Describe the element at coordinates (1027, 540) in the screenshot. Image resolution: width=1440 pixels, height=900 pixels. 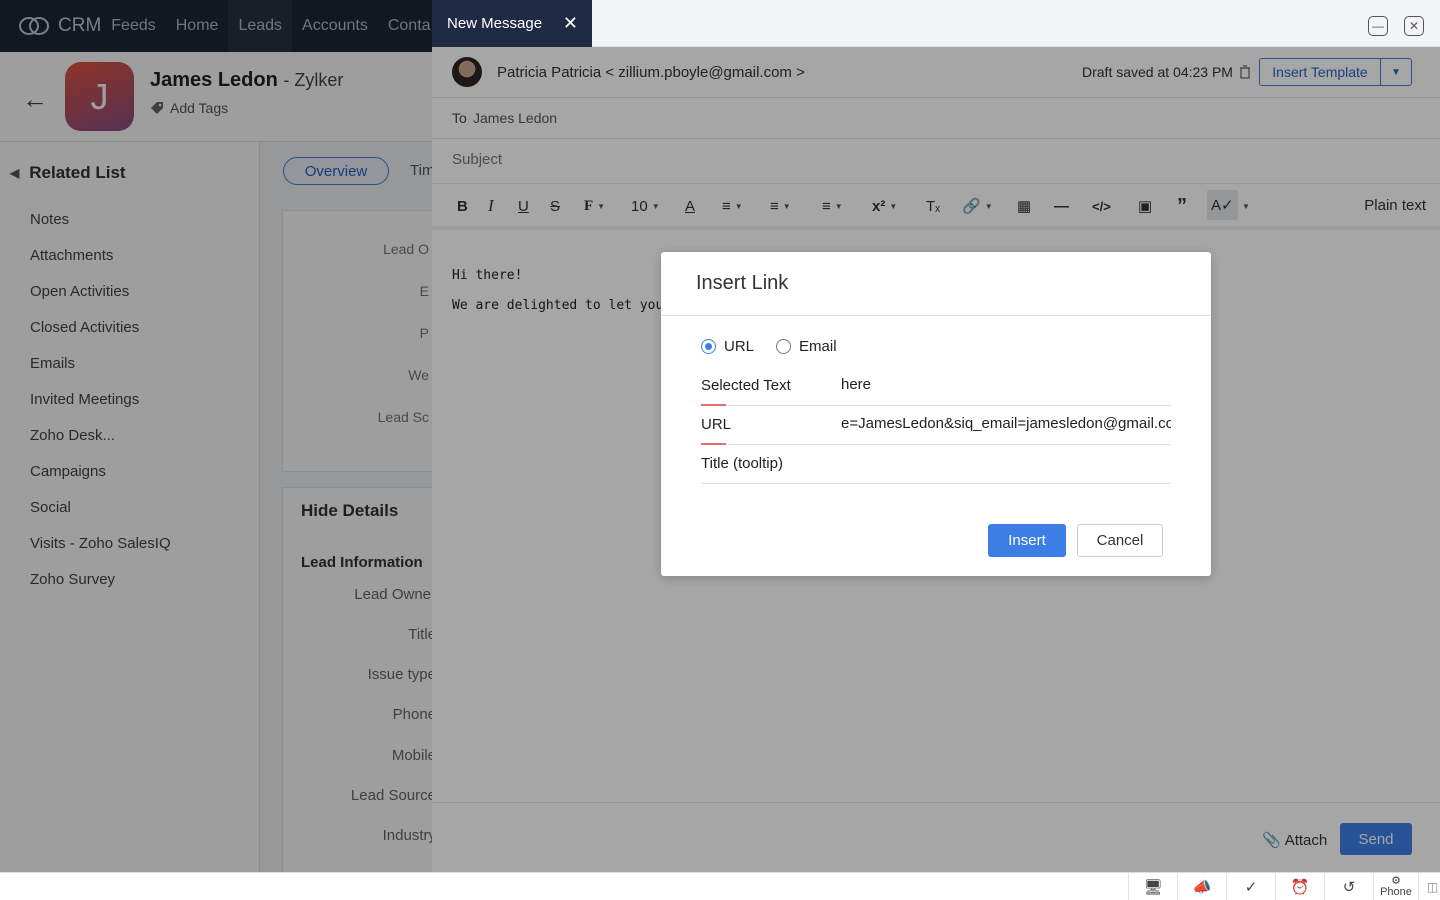
I see `insert-button: Insert` at that location.